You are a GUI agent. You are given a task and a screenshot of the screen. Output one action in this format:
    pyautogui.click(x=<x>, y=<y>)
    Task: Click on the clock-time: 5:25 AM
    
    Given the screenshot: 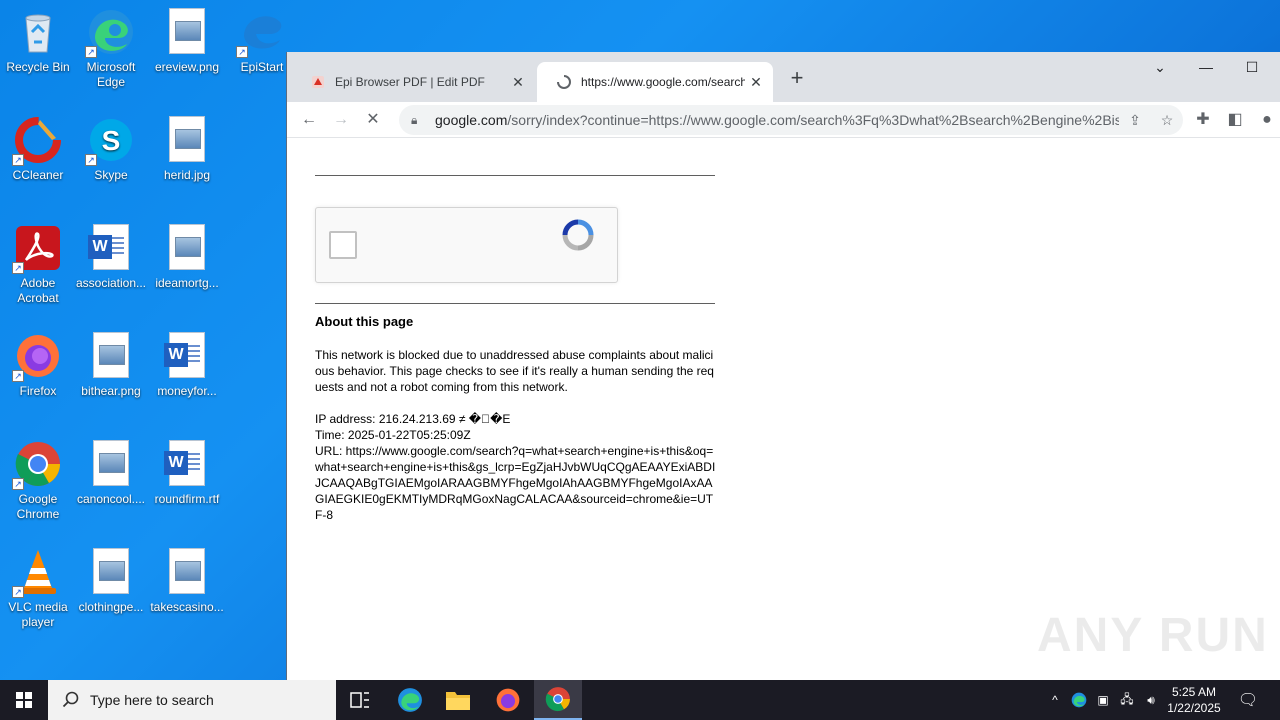 What is the action you would take?
    pyautogui.click(x=1194, y=692)
    